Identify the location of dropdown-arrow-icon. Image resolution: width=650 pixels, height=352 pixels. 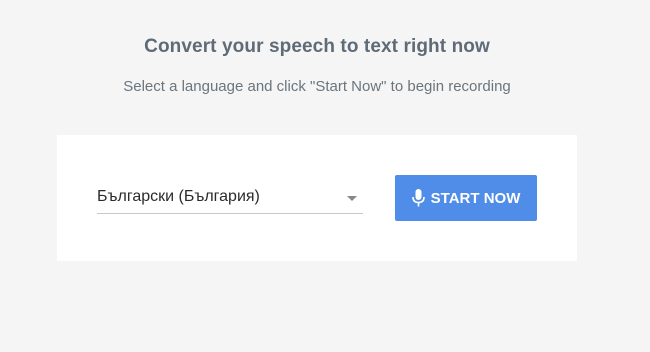
(352, 198).